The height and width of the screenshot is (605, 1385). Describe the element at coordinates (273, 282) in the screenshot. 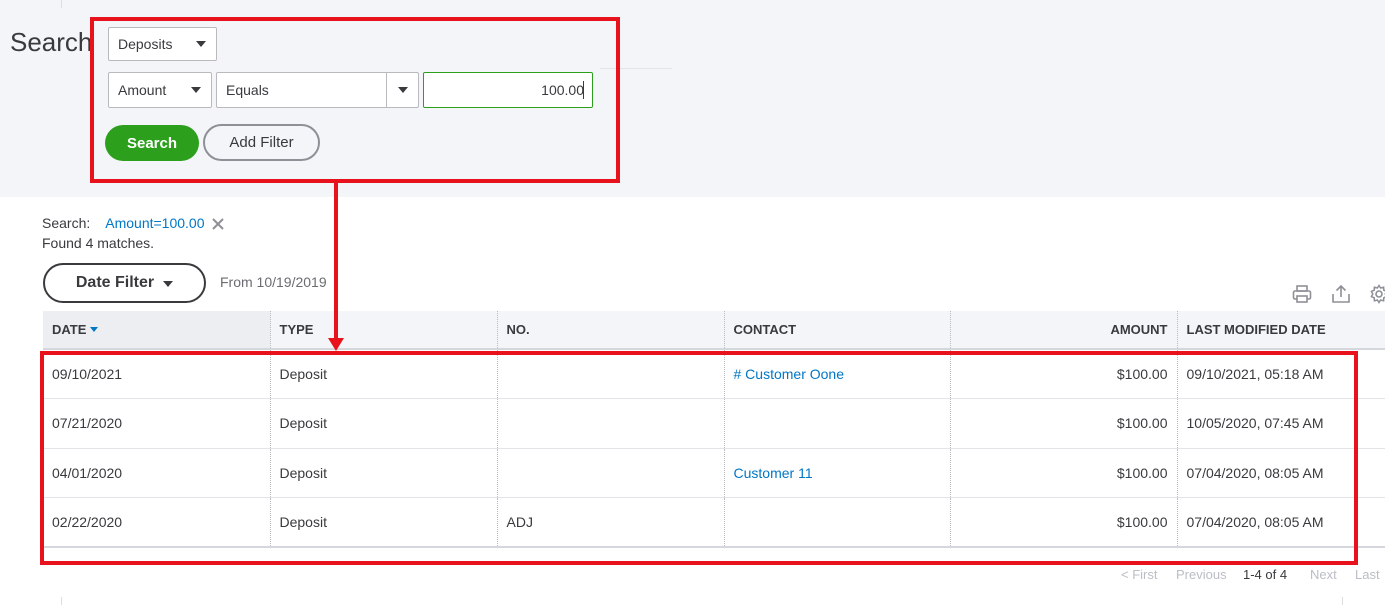

I see `date-range-text: From 10/19/2019` at that location.